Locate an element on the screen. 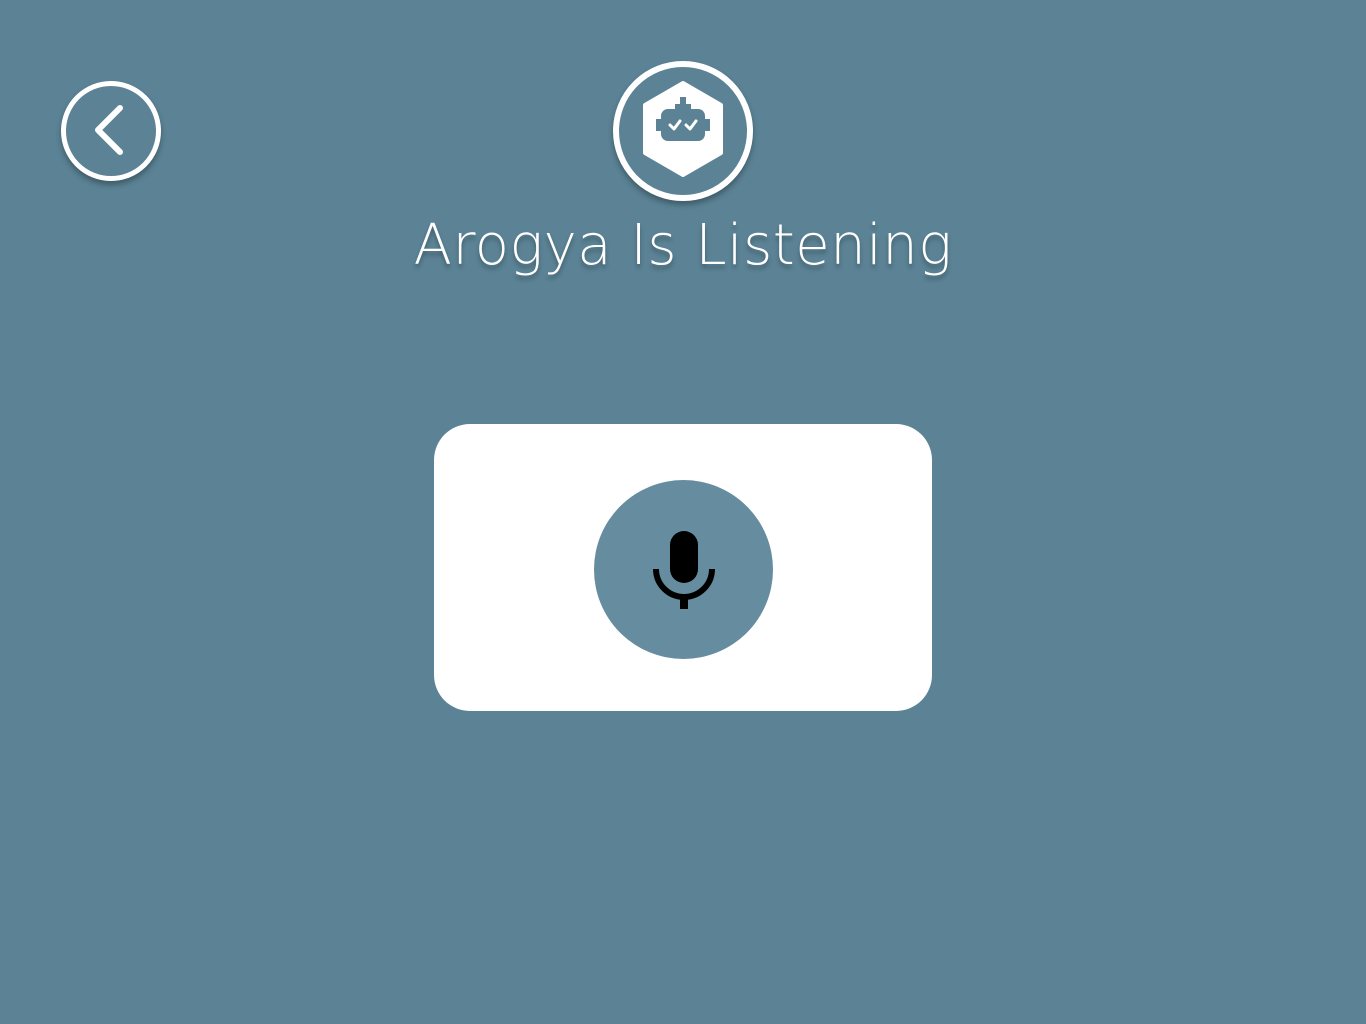 The width and height of the screenshot is (1366, 1024). microphone-button is located at coordinates (683, 569).